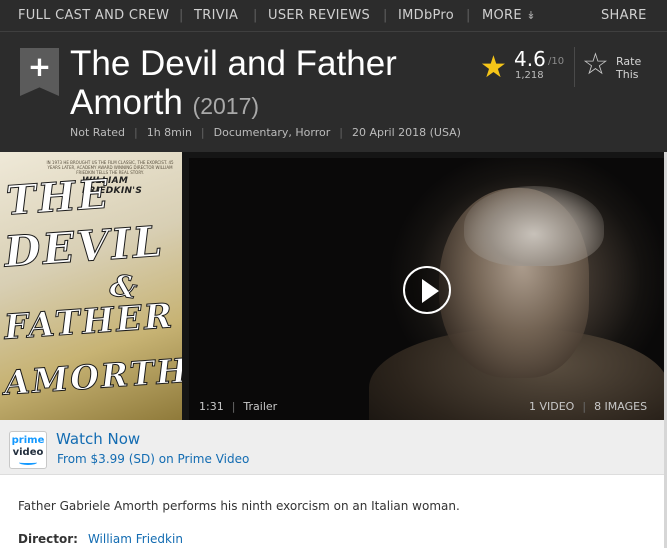 Image resolution: width=667 pixels, height=548 pixels. I want to click on add-to-watchlist-button: +, so click(39, 72).